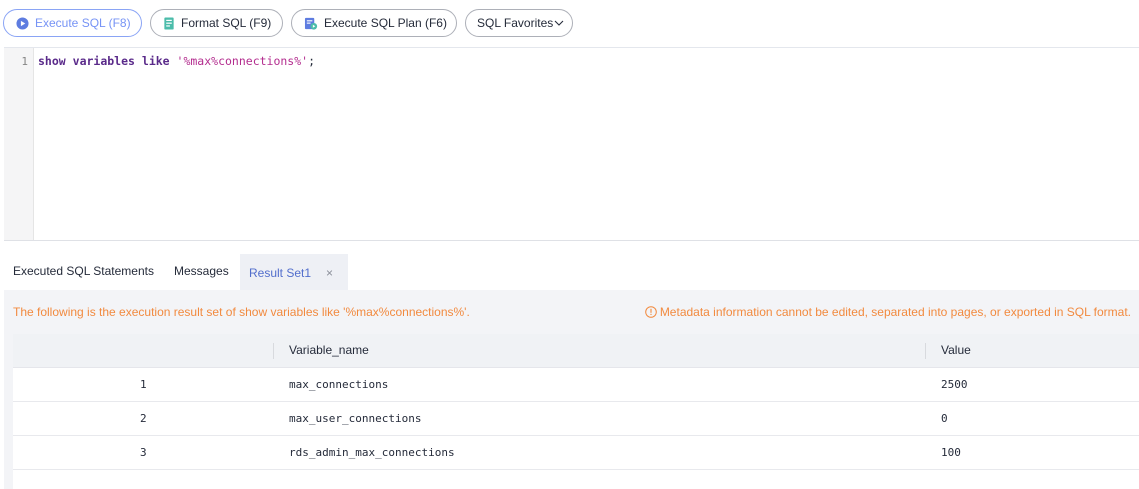 The height and width of the screenshot is (489, 1139). I want to click on row-index: 2, so click(143, 418).